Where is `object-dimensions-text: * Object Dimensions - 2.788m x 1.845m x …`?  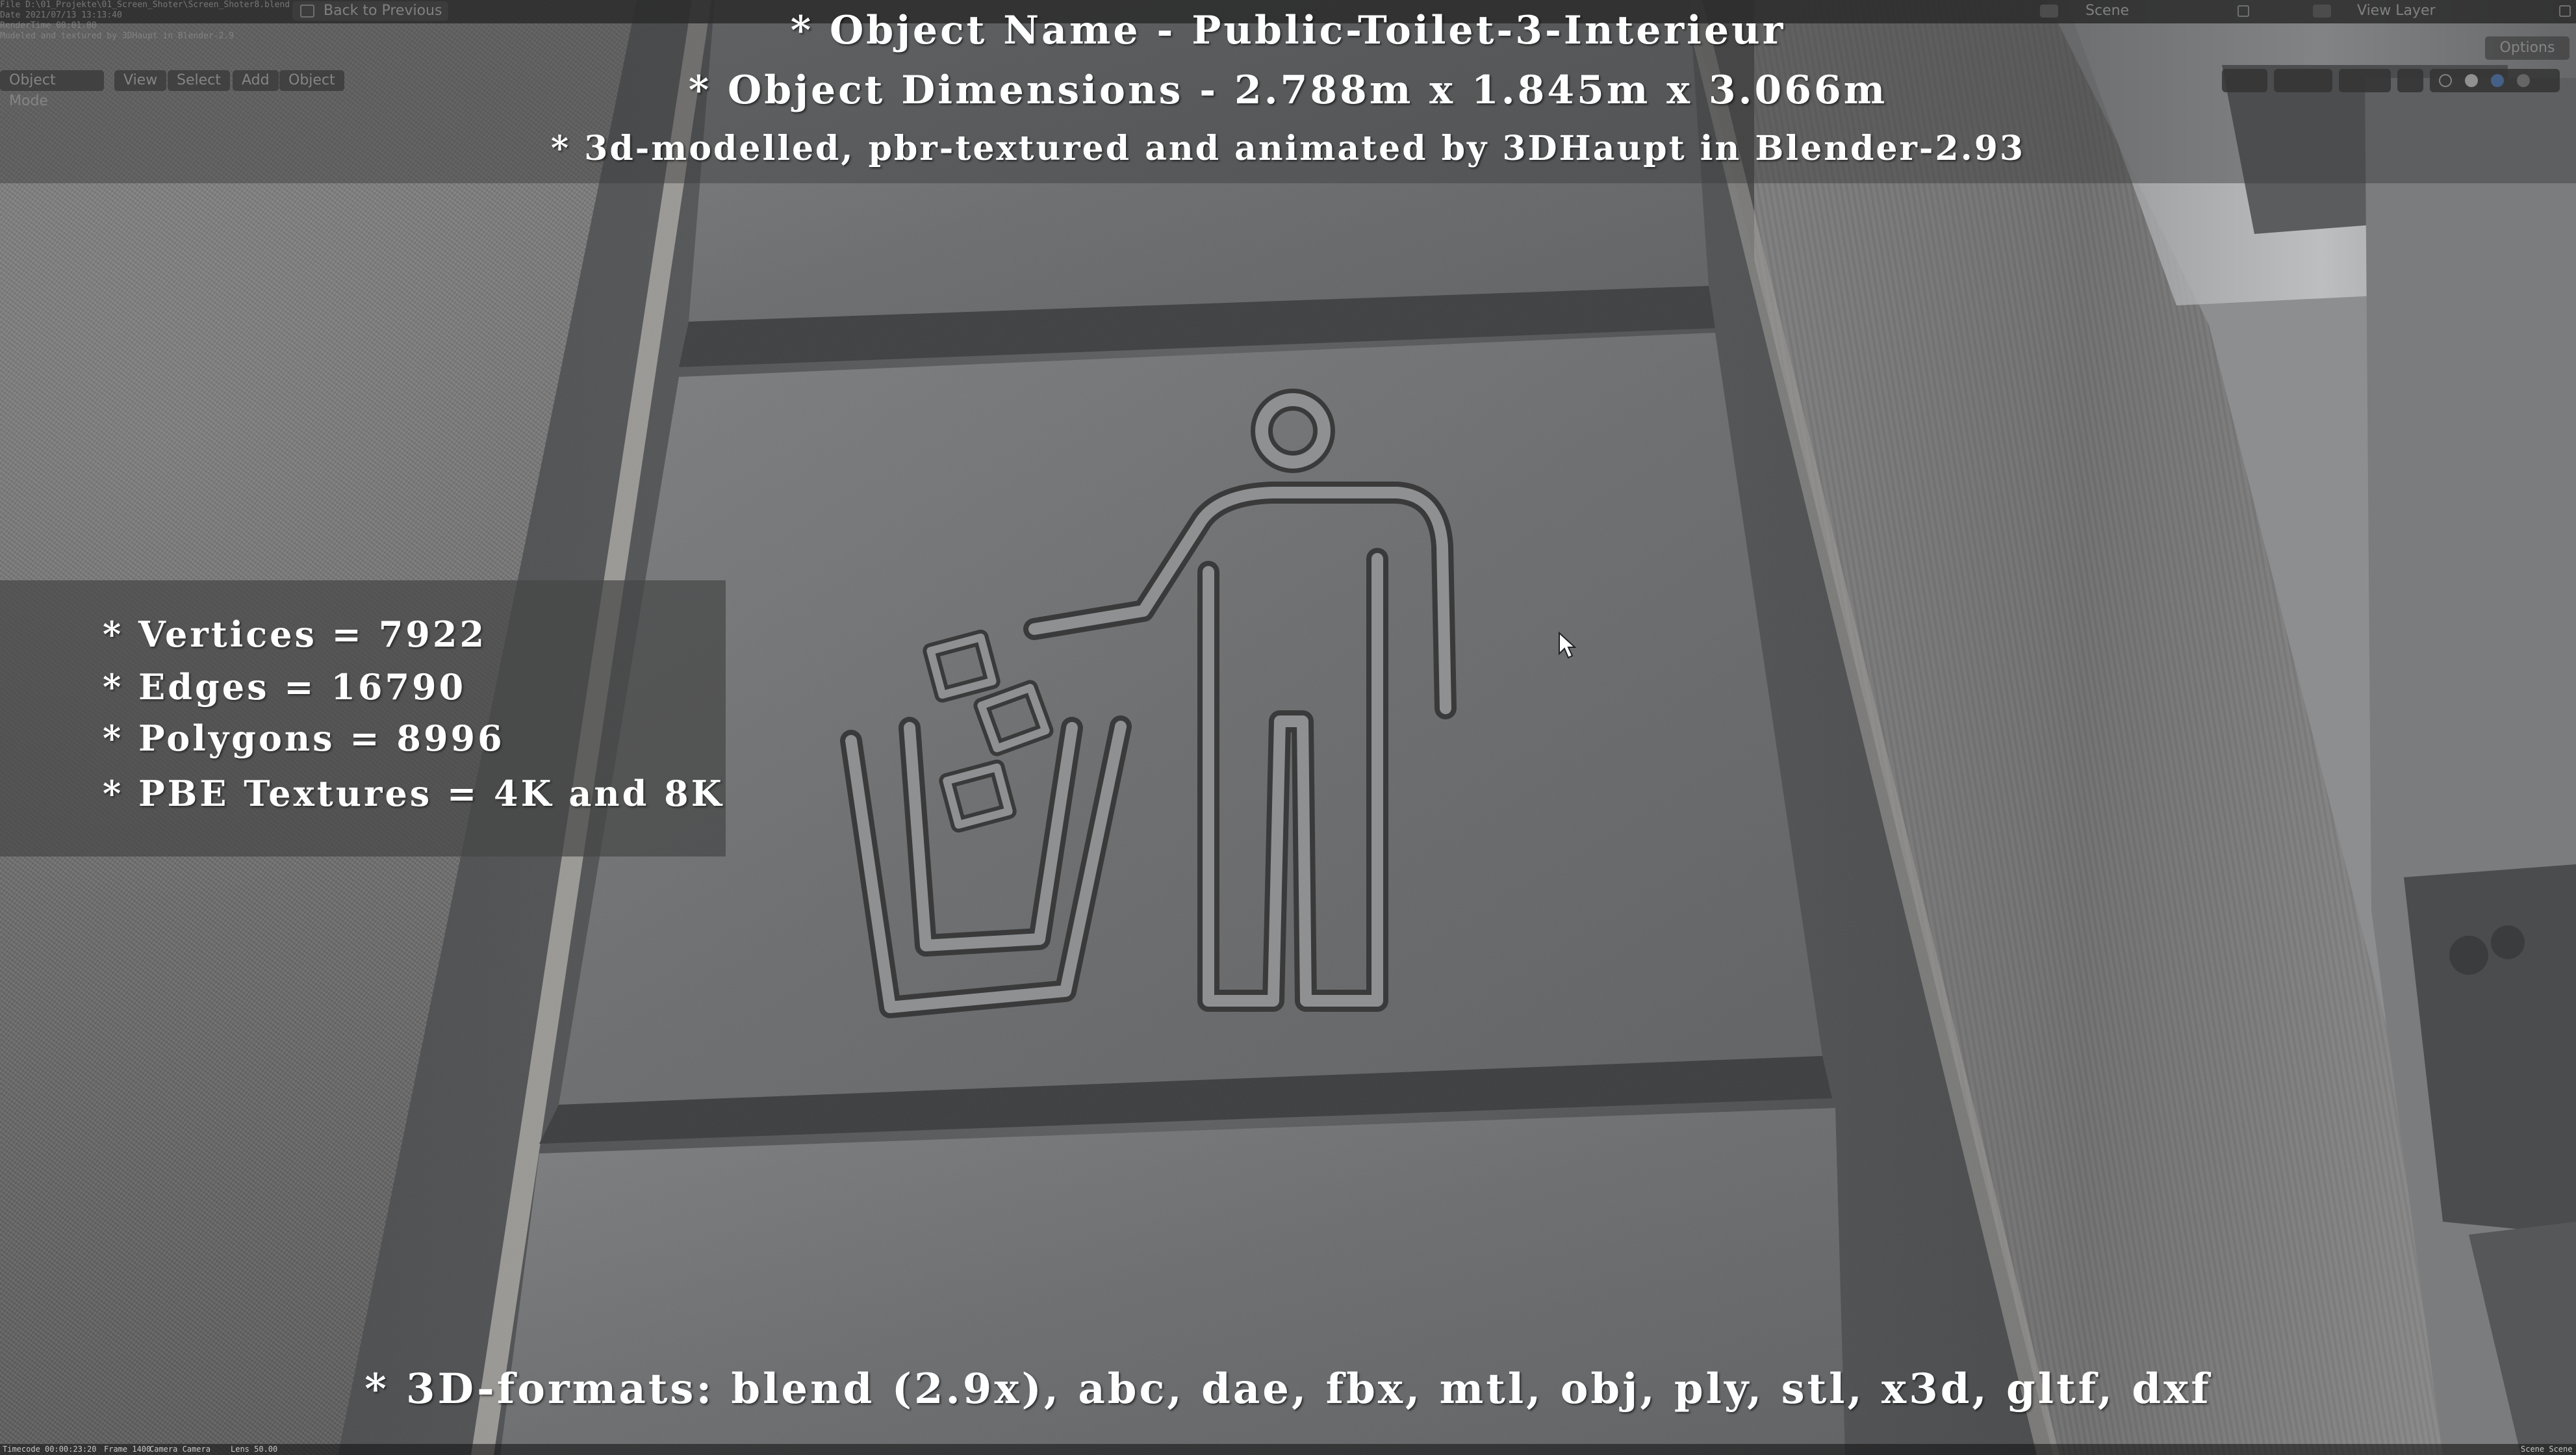 object-dimensions-text: * Object Dimensions - 2.788m x 1.845m x … is located at coordinates (1288, 90).